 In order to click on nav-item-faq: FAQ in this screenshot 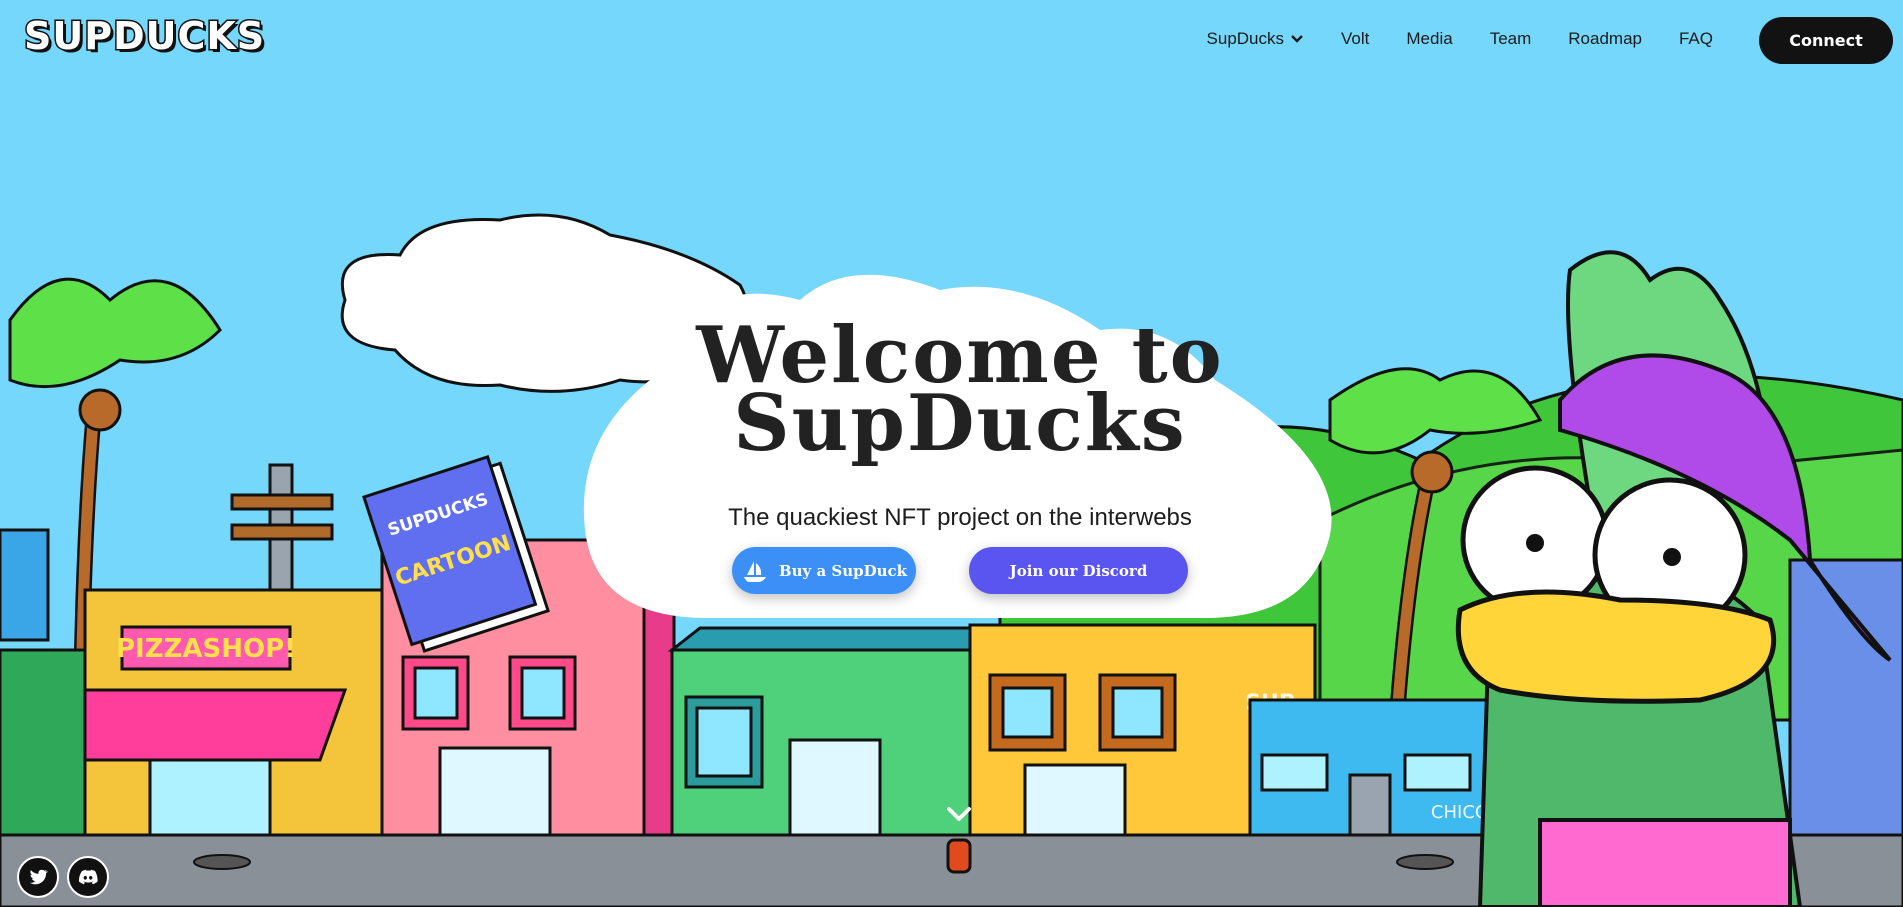, I will do `click(1696, 39)`.